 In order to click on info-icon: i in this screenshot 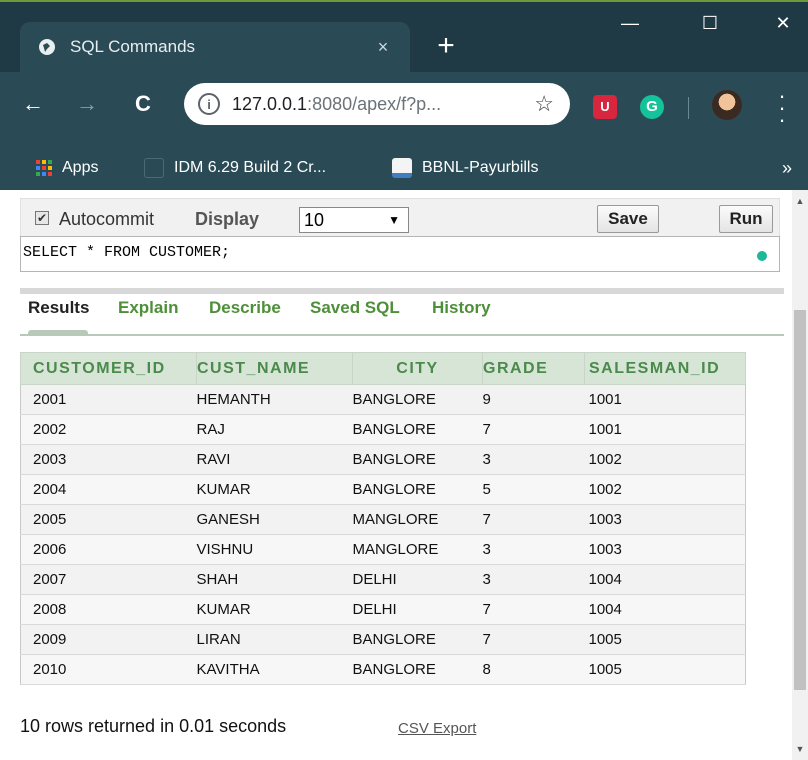, I will do `click(209, 104)`.